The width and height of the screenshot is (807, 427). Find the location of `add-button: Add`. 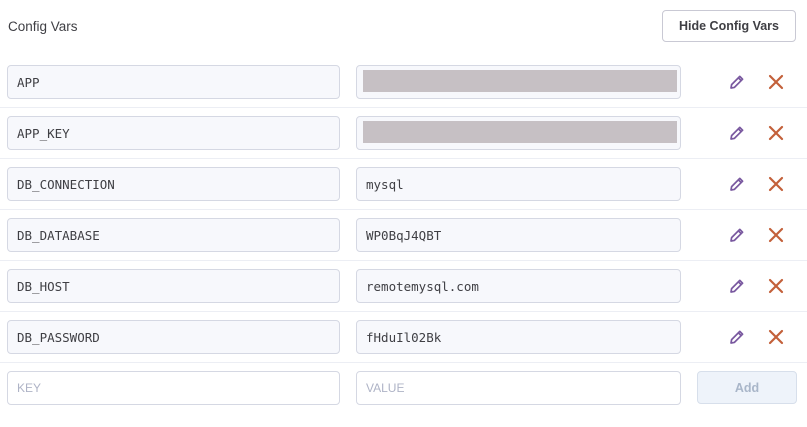

add-button: Add is located at coordinates (747, 387).